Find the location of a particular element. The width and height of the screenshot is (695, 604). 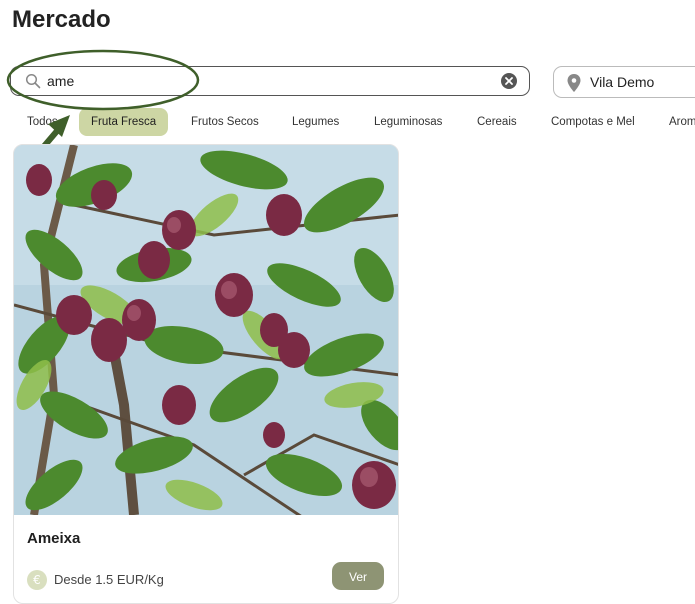

location-label: Vila Demo is located at coordinates (622, 82).